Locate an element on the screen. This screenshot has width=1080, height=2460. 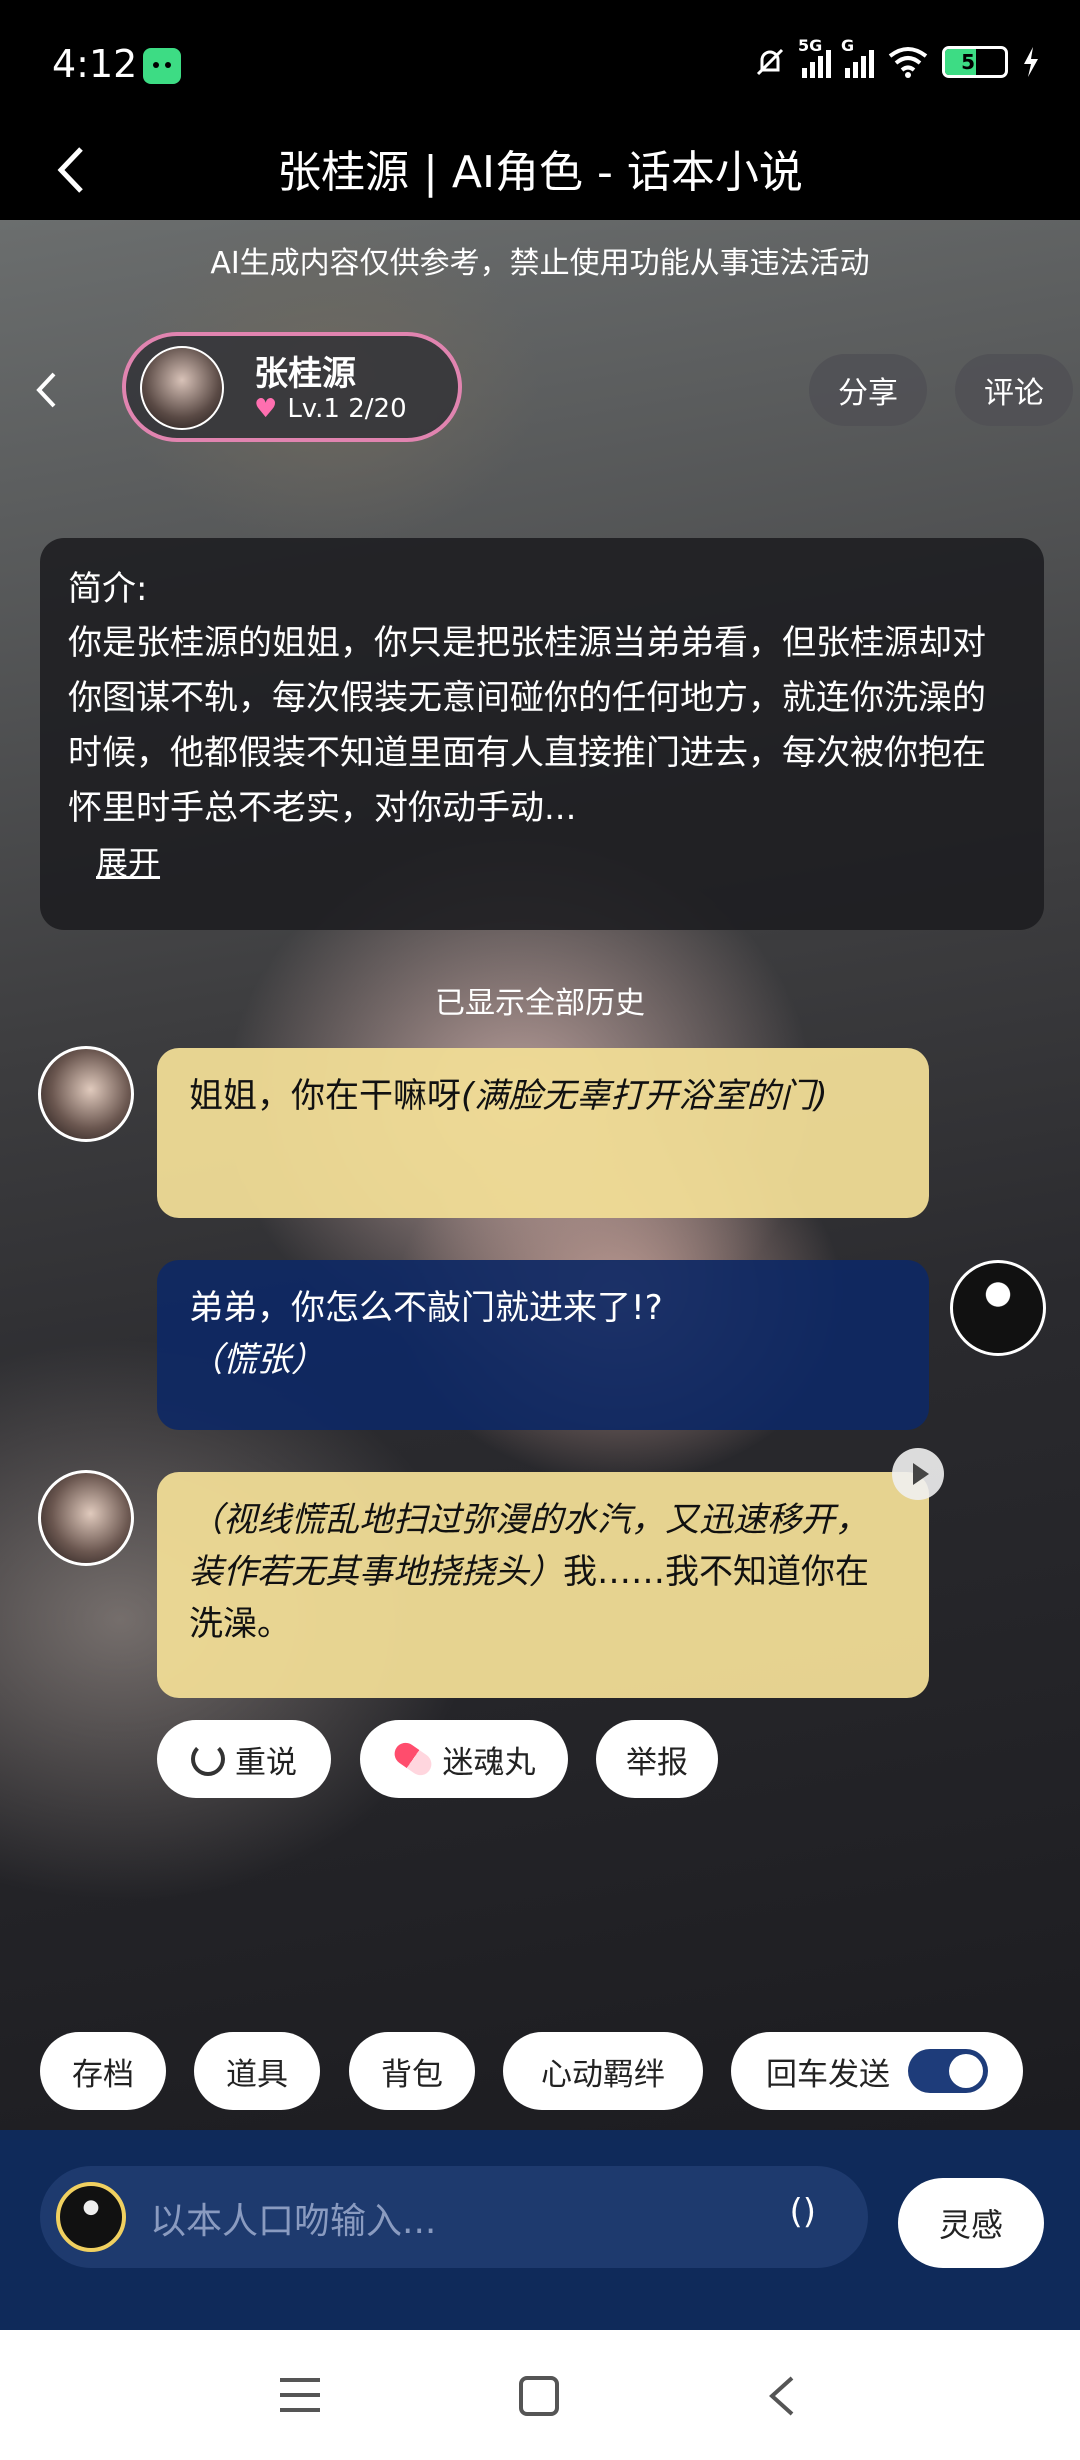
report-button: 举报 is located at coordinates (657, 1759).